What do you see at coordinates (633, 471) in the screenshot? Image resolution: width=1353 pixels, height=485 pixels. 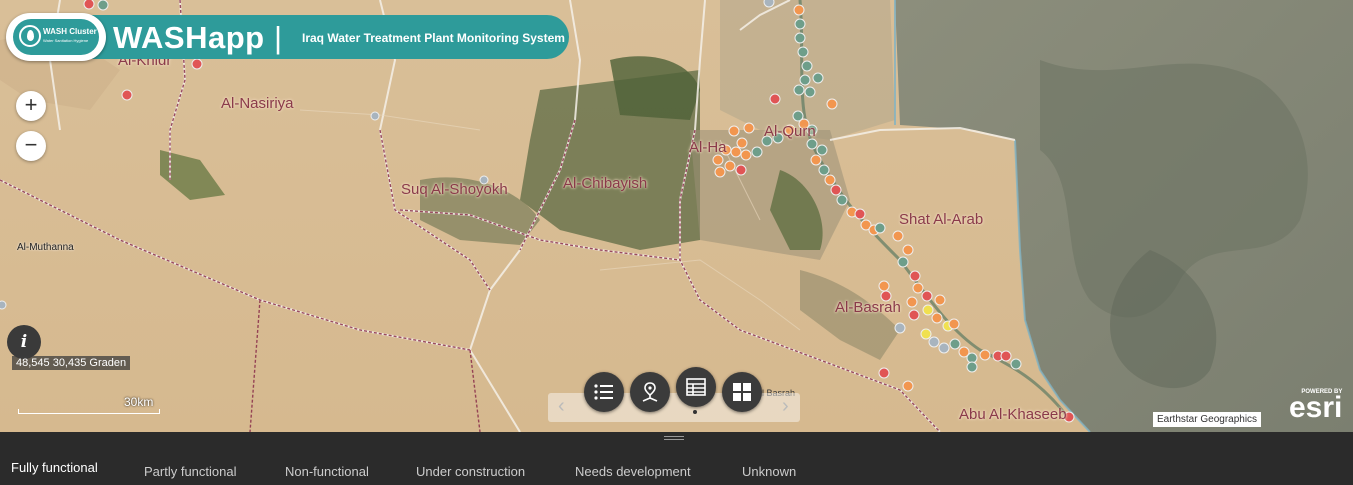 I see `tab-needs-development: Needs development` at bounding box center [633, 471].